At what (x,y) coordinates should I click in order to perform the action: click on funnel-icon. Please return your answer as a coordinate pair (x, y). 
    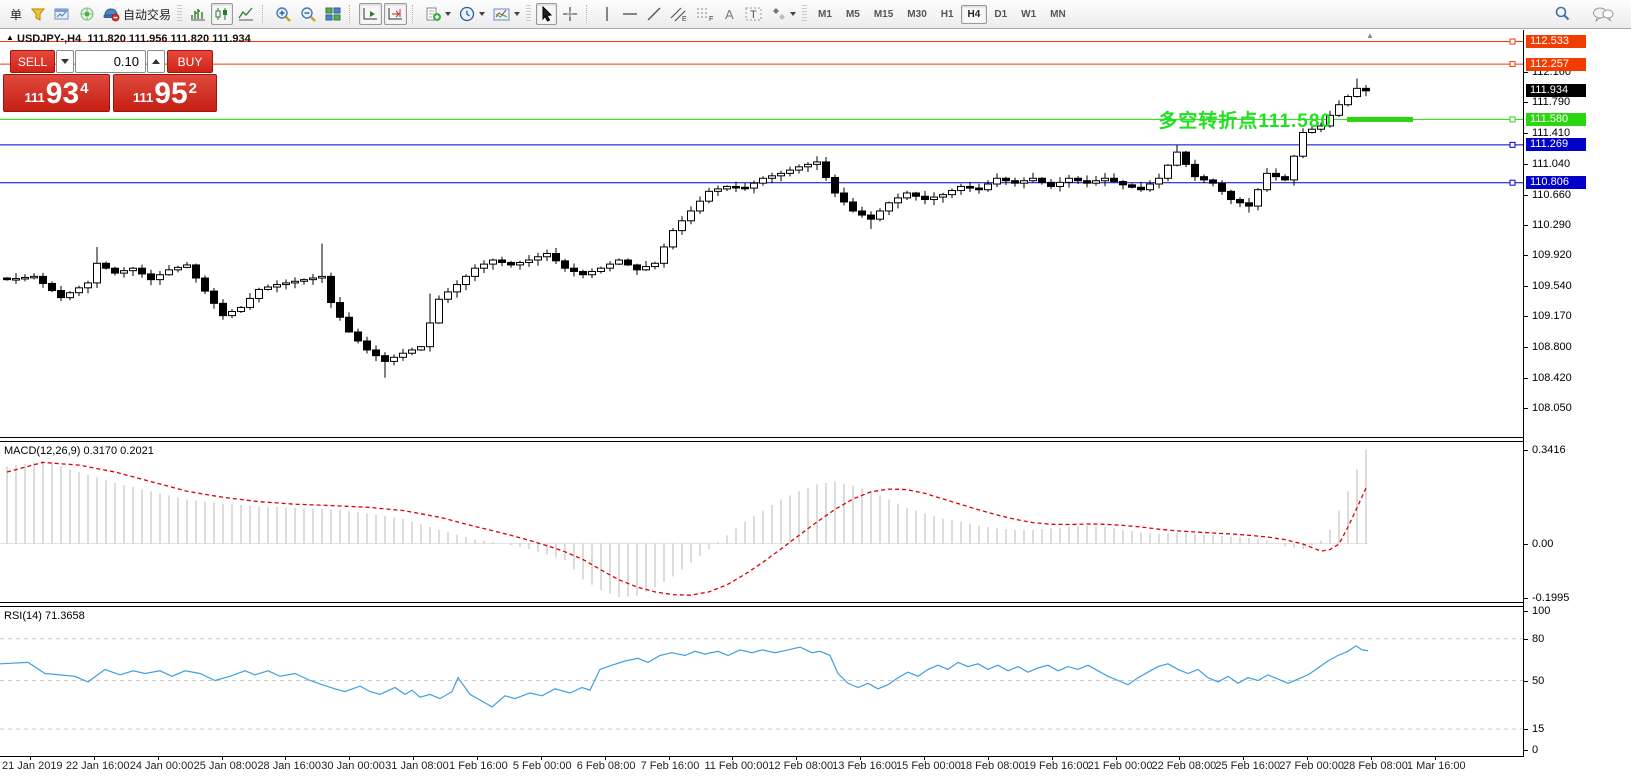
    Looking at the image, I should click on (38, 14).